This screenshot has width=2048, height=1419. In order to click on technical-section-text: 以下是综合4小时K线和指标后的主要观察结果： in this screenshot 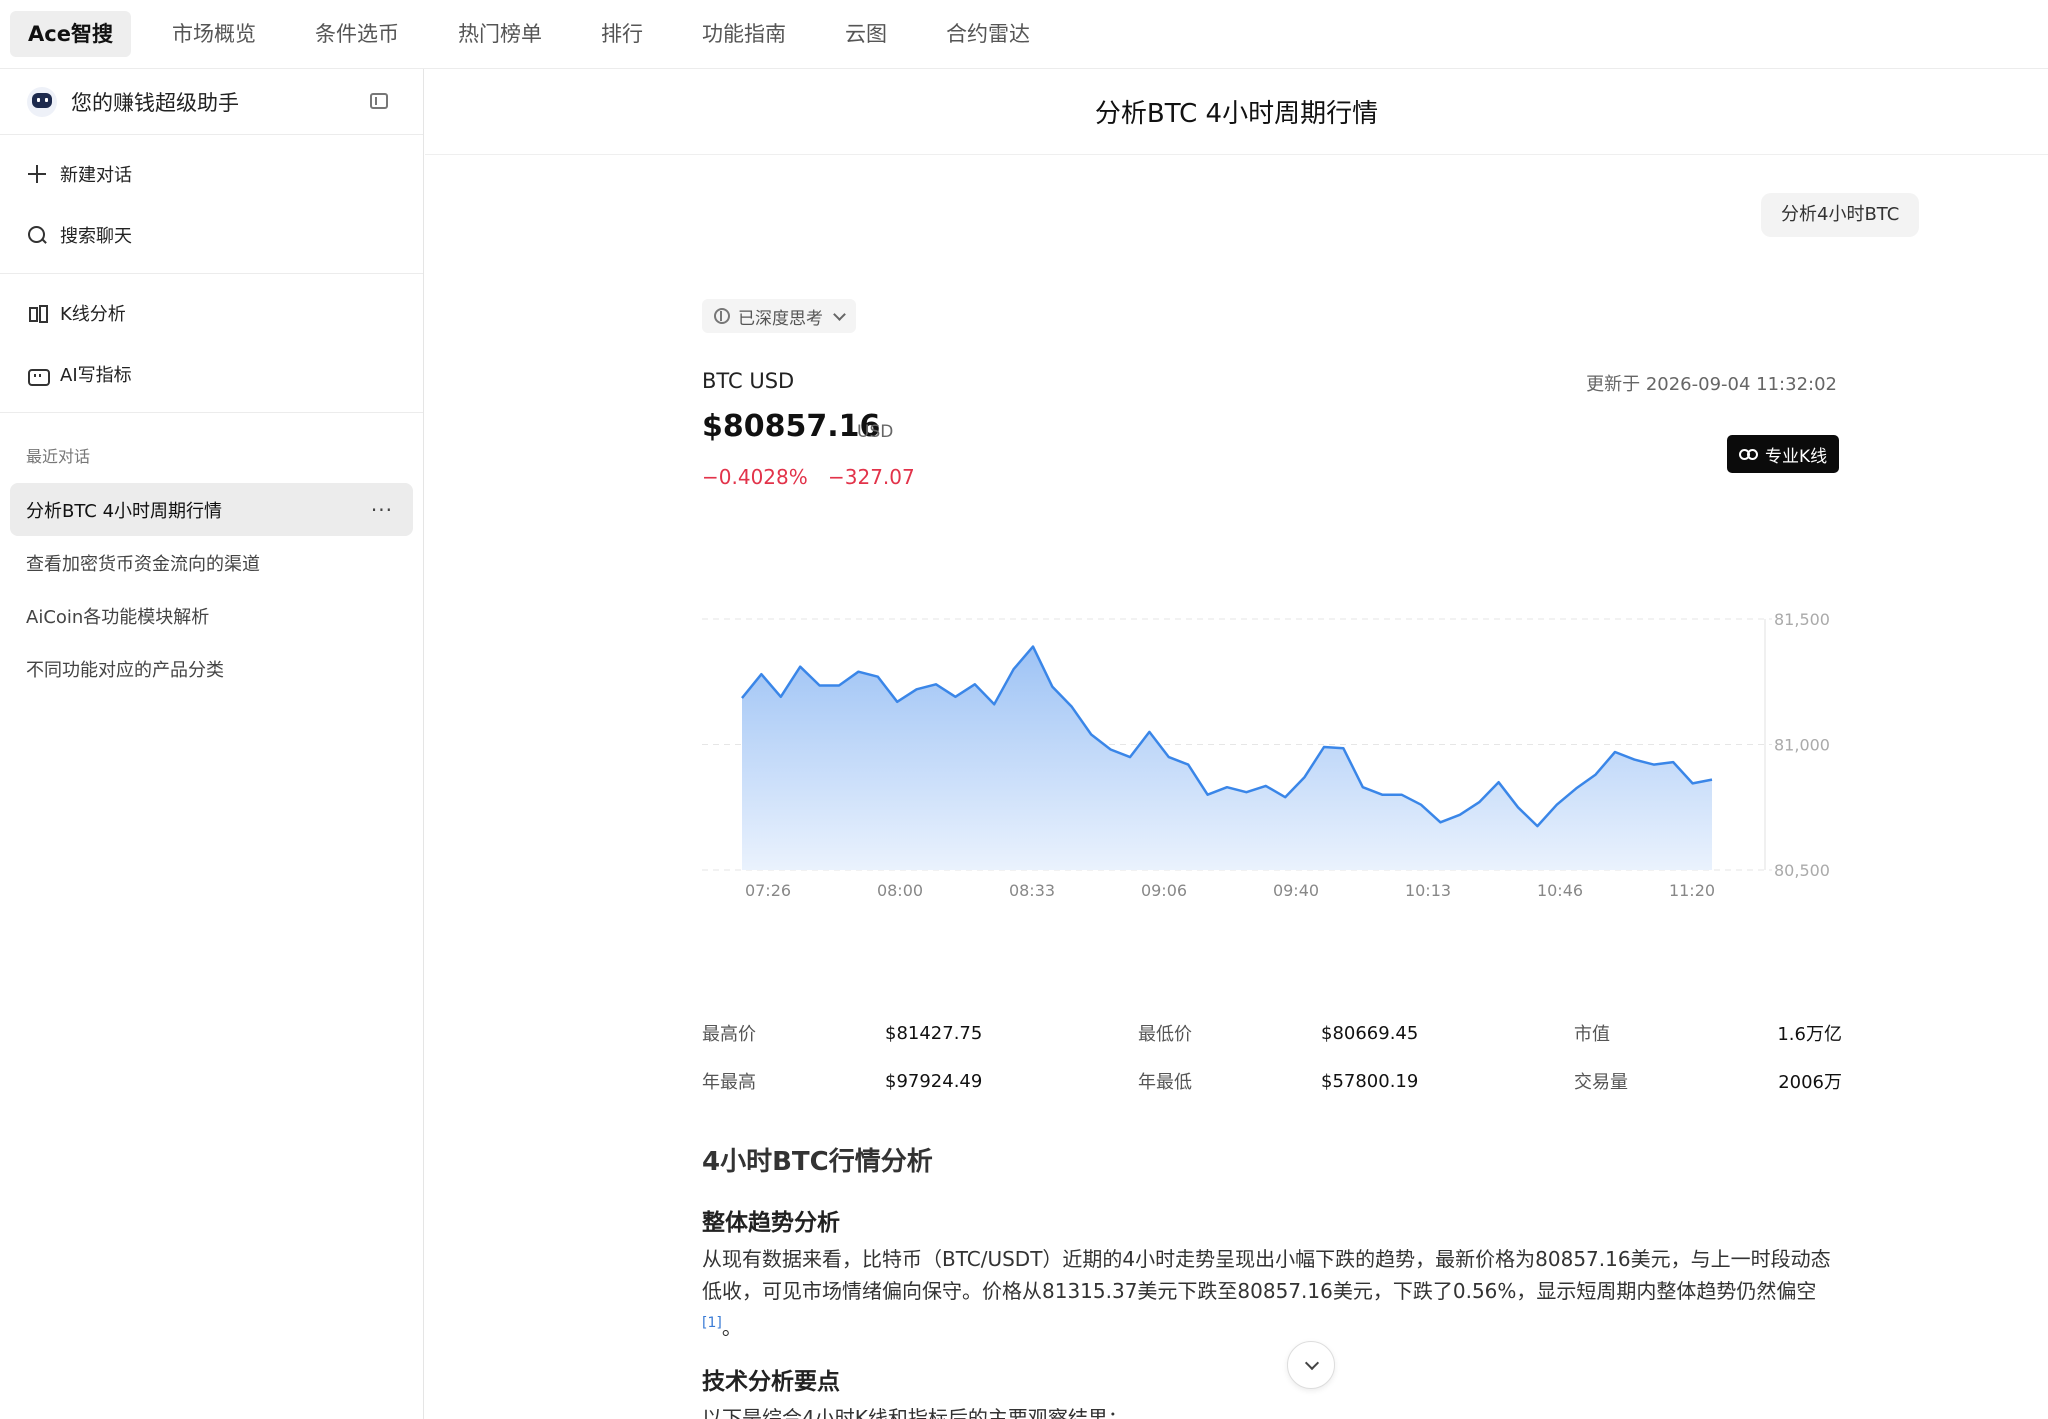, I will do `click(915, 1412)`.